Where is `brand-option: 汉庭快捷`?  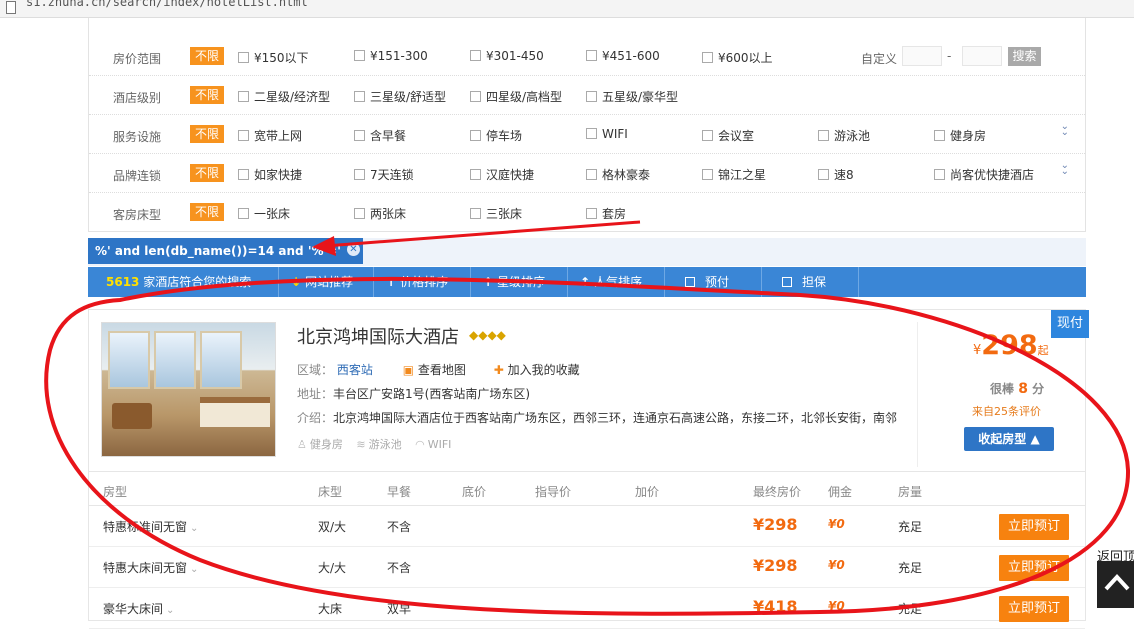
brand-option: 汉庭快捷 is located at coordinates (502, 174).